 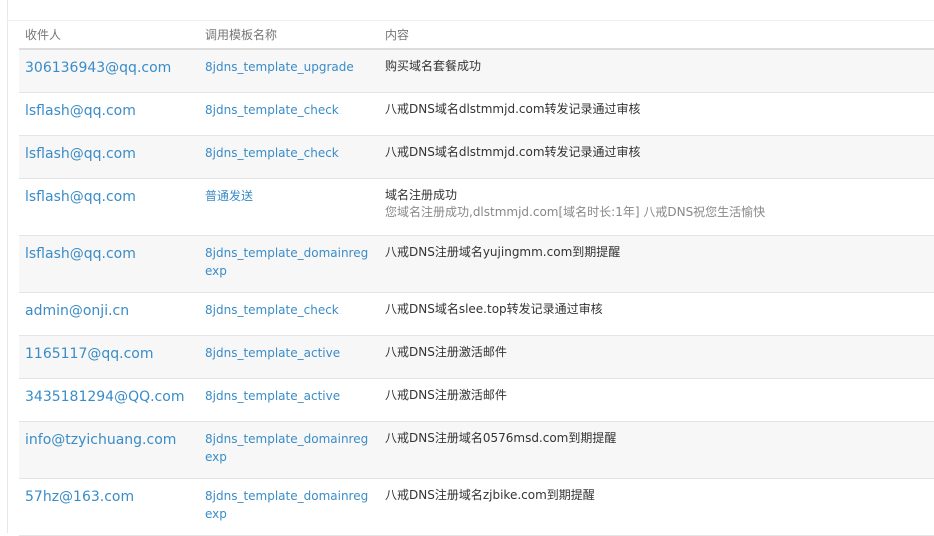 I want to click on template-cell: 普通发送, so click(x=289, y=207).